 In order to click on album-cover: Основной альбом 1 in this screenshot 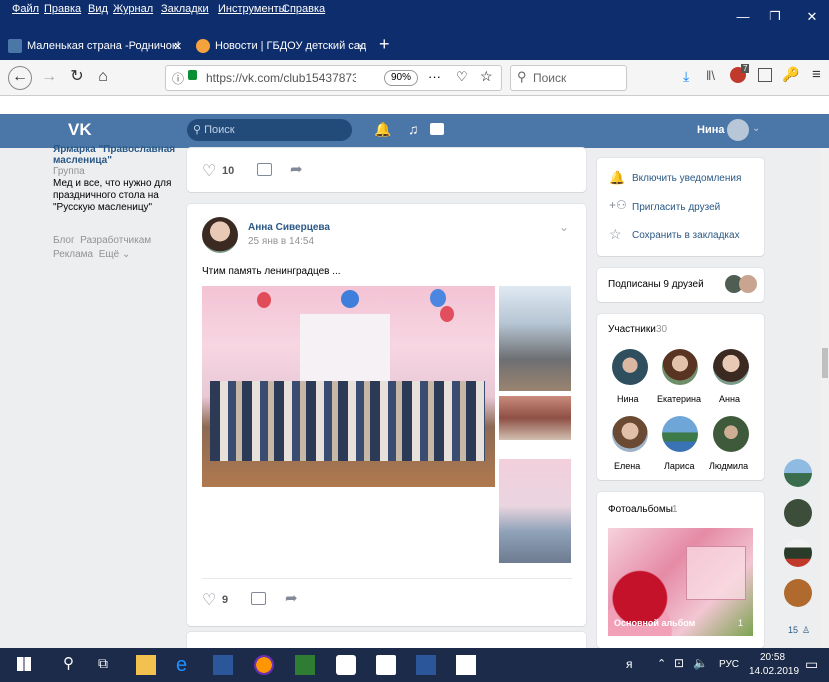, I will do `click(680, 582)`.